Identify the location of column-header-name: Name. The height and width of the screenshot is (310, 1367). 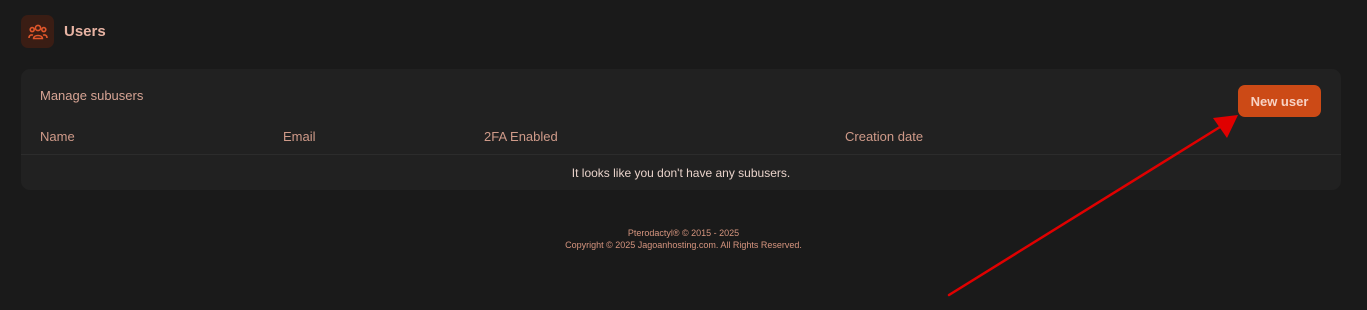
(57, 136).